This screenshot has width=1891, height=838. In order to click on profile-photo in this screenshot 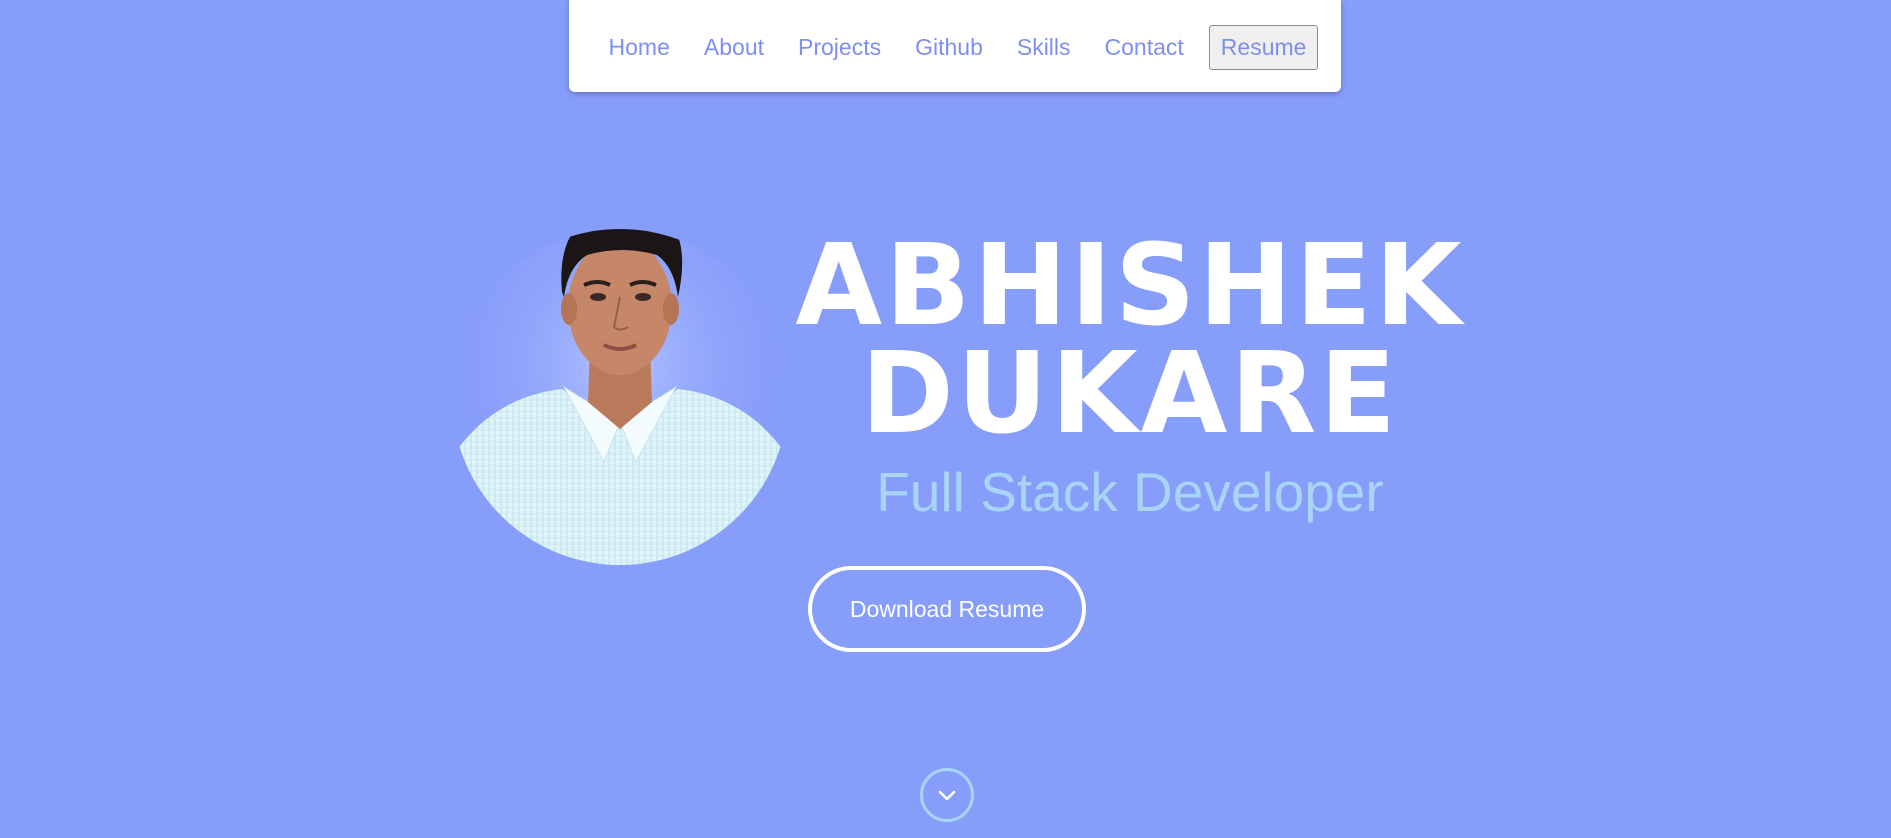, I will do `click(620, 397)`.